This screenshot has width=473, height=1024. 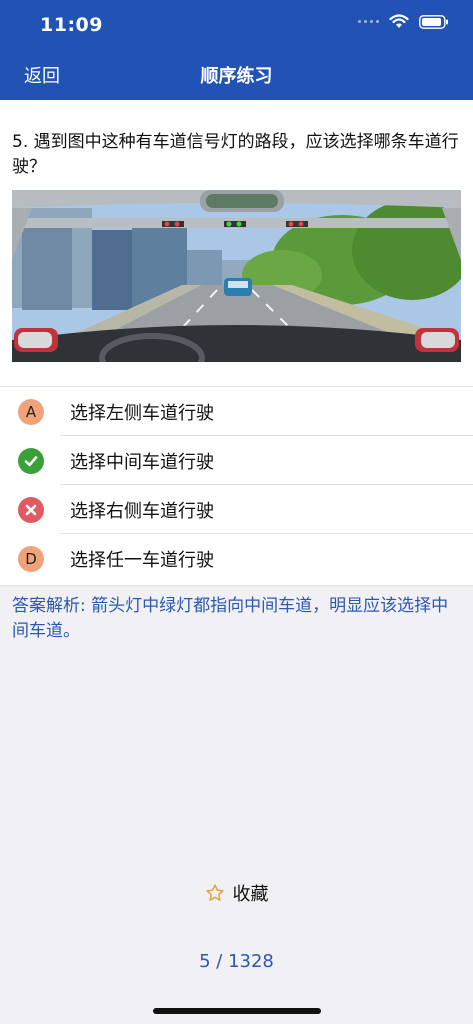 What do you see at coordinates (31, 461) in the screenshot?
I see `checkmark-icon` at bounding box center [31, 461].